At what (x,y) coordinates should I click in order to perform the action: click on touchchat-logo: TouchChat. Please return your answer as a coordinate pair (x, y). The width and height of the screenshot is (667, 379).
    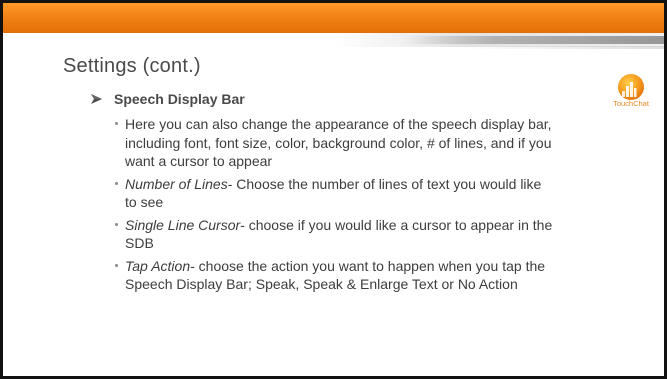
    Looking at the image, I should click on (631, 93).